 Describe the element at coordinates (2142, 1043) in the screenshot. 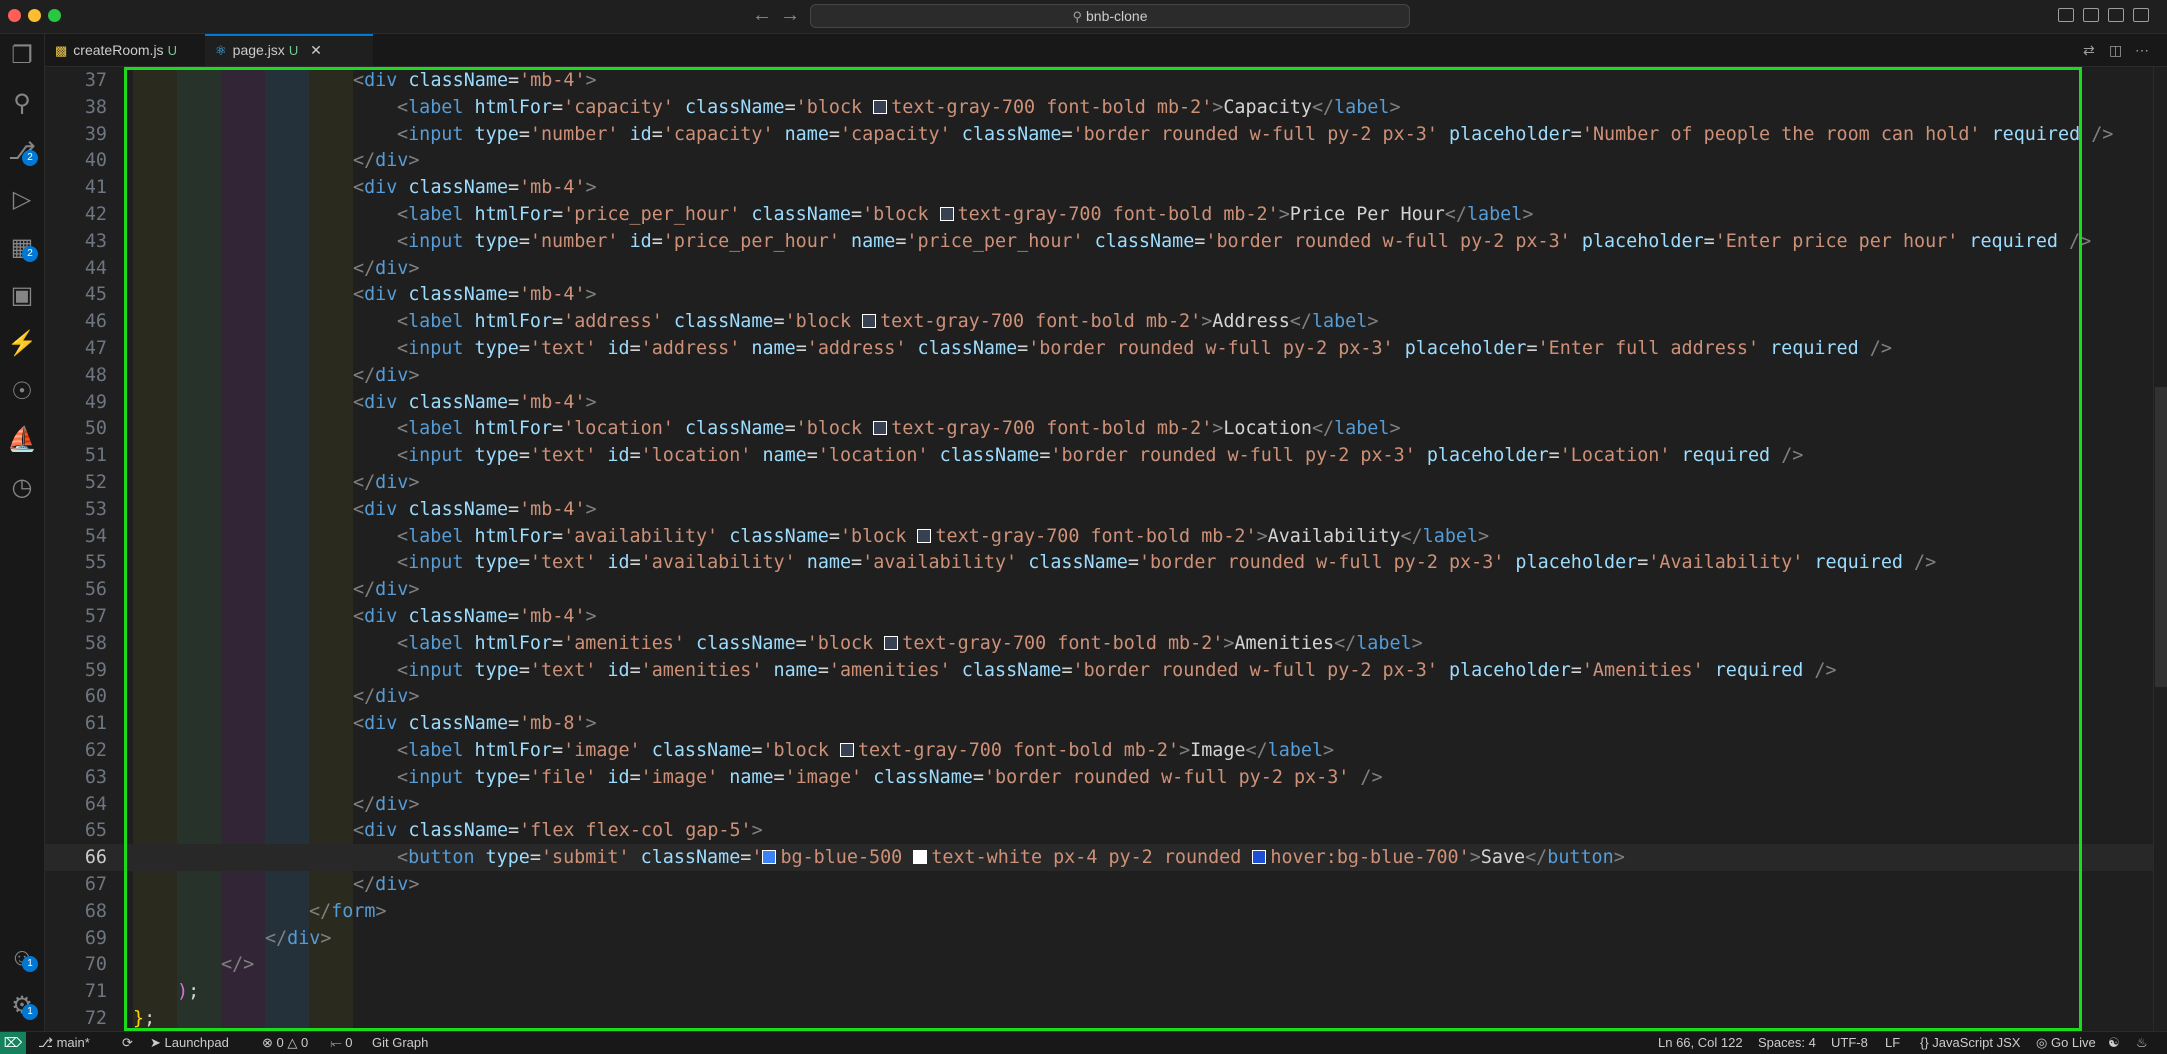

I see `notifications-bell-icon: ♨` at that location.